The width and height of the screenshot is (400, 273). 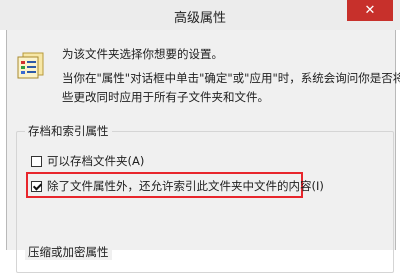 I want to click on index-content-checkbox, so click(x=36, y=186).